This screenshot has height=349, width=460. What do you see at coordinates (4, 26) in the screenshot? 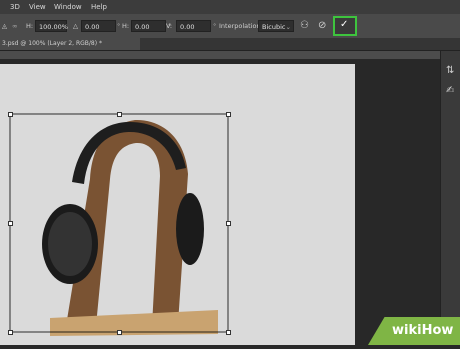
I see `reference-point-icon: ◬` at bounding box center [4, 26].